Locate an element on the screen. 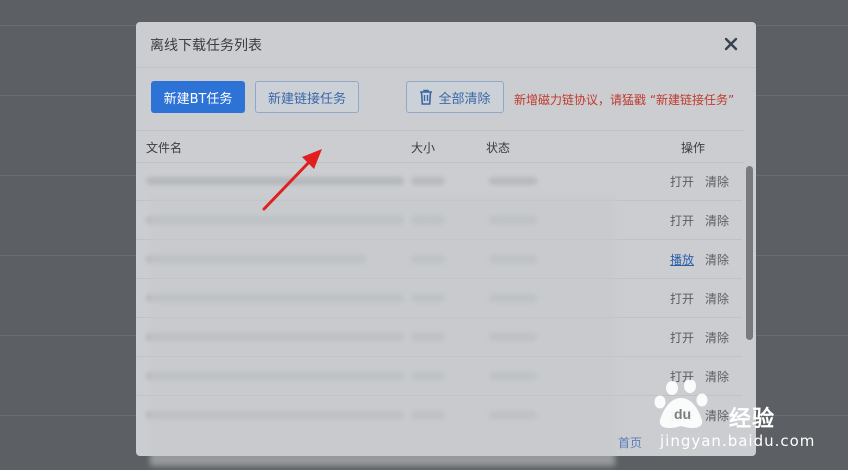  watermark-url: jingyan.baidu.com is located at coordinates (738, 441).